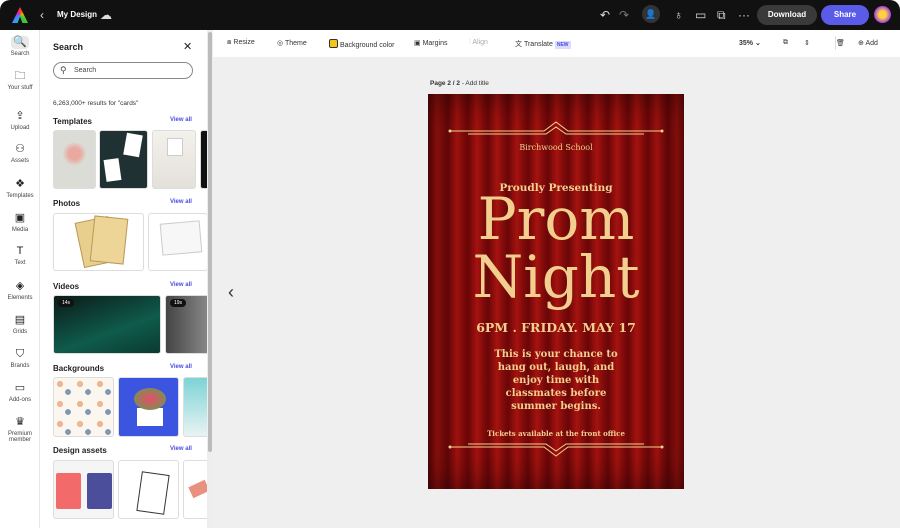  Describe the element at coordinates (72, 121) in the screenshot. I see `section-templates: Templates` at that location.